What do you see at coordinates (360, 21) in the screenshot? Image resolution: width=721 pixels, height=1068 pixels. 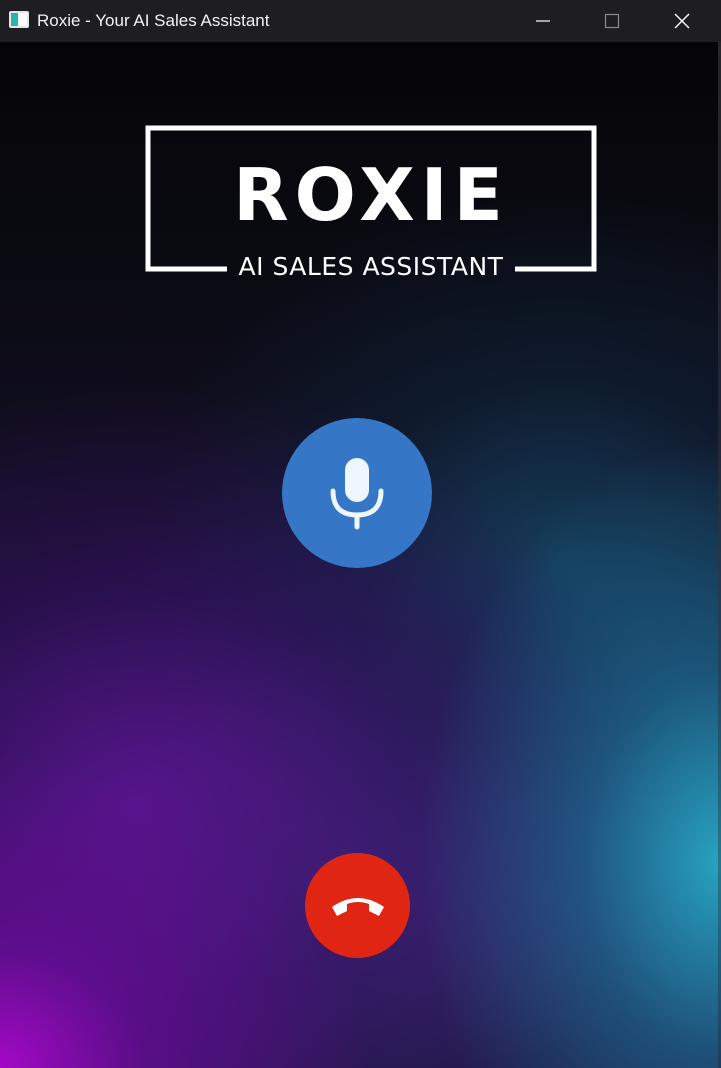 I see `title-bar: Roxie - Your AI Sales Assistant` at bounding box center [360, 21].